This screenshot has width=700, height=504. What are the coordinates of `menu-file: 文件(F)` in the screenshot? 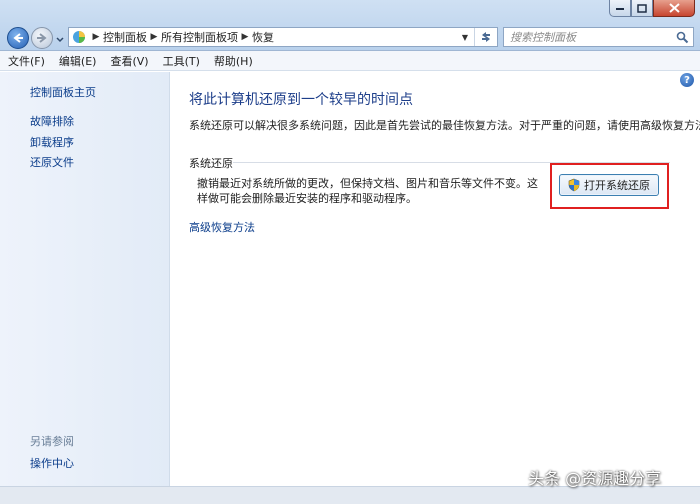 It's located at (26, 61).